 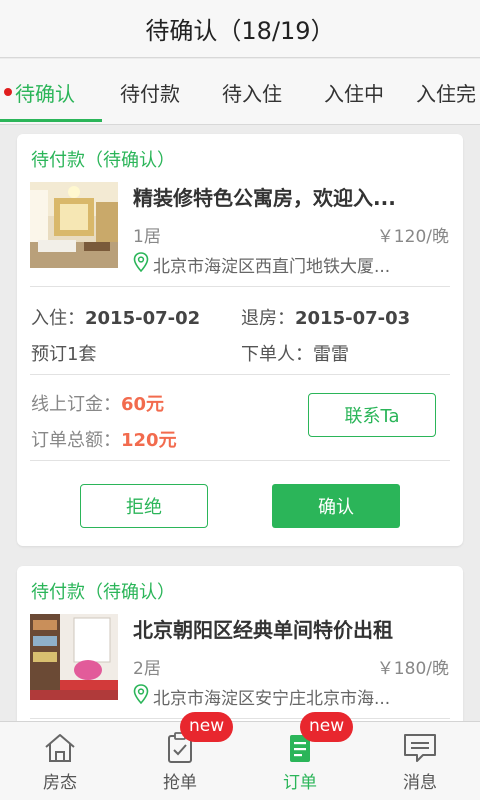 What do you see at coordinates (60, 783) in the screenshot?
I see `nav-label: 房态` at bounding box center [60, 783].